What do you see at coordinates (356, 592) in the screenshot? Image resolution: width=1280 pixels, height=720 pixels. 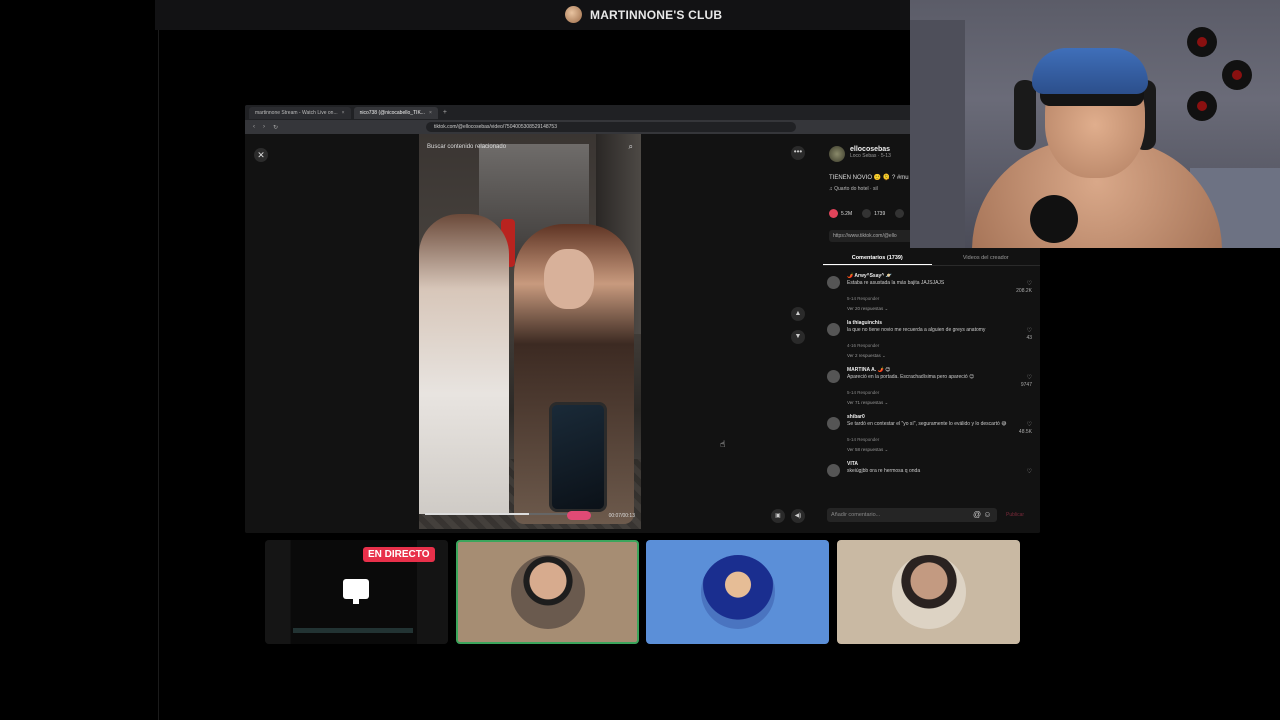 I see `stream-tile: EN DIRECTO` at bounding box center [356, 592].